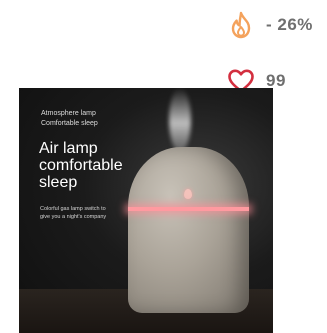 The image size is (327, 333). Describe the element at coordinates (69, 123) in the screenshot. I see `brand-line: Comfortable sleep` at that location.